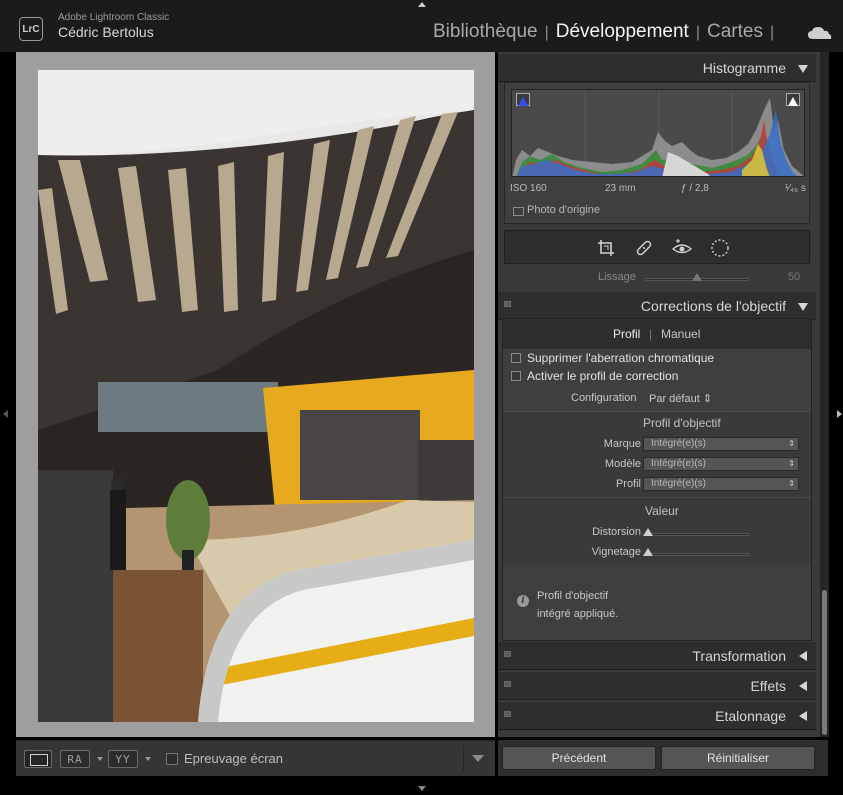 The height and width of the screenshot is (795, 843). I want to click on smoothing-slider-thumb, so click(697, 277).